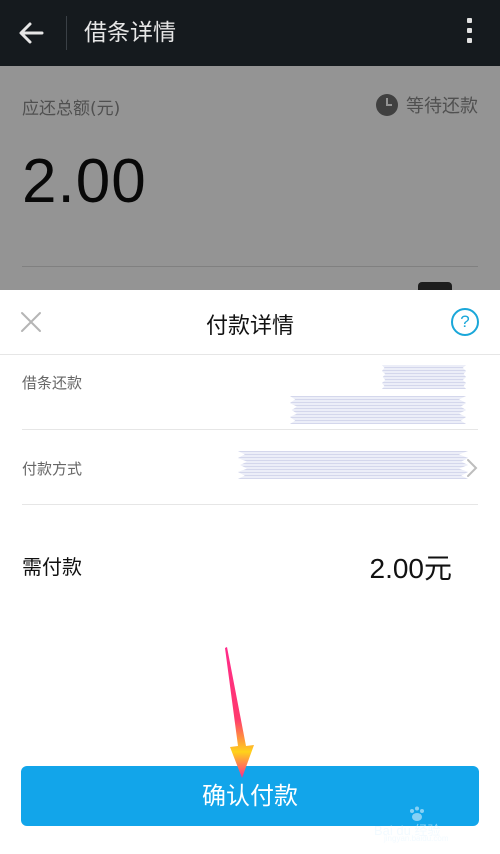 This screenshot has width=500, height=854. What do you see at coordinates (52, 469) in the screenshot?
I see `payment-method-label: 付款方式` at bounding box center [52, 469].